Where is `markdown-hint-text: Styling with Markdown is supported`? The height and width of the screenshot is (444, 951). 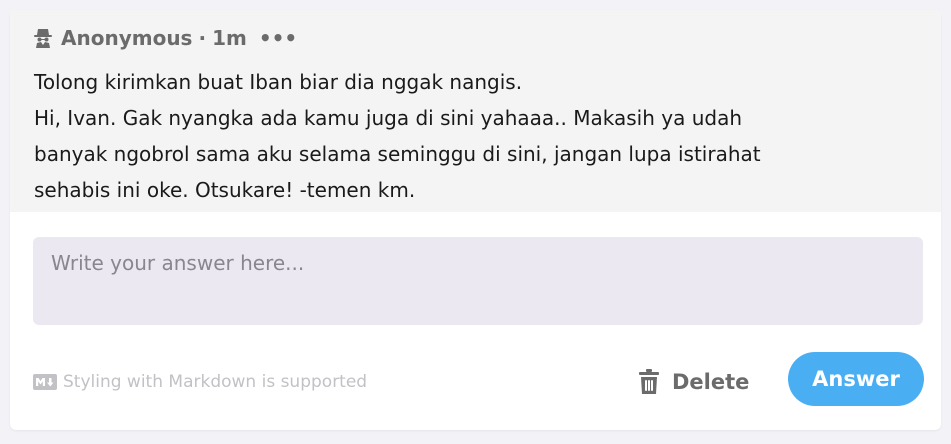 markdown-hint-text: Styling with Markdown is supported is located at coordinates (215, 382).